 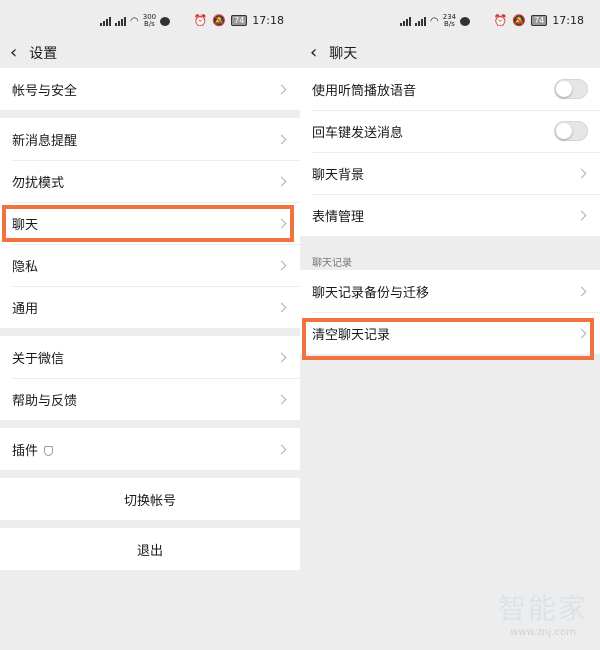 I want to click on earpiece-voice-toggle, so click(x=571, y=89).